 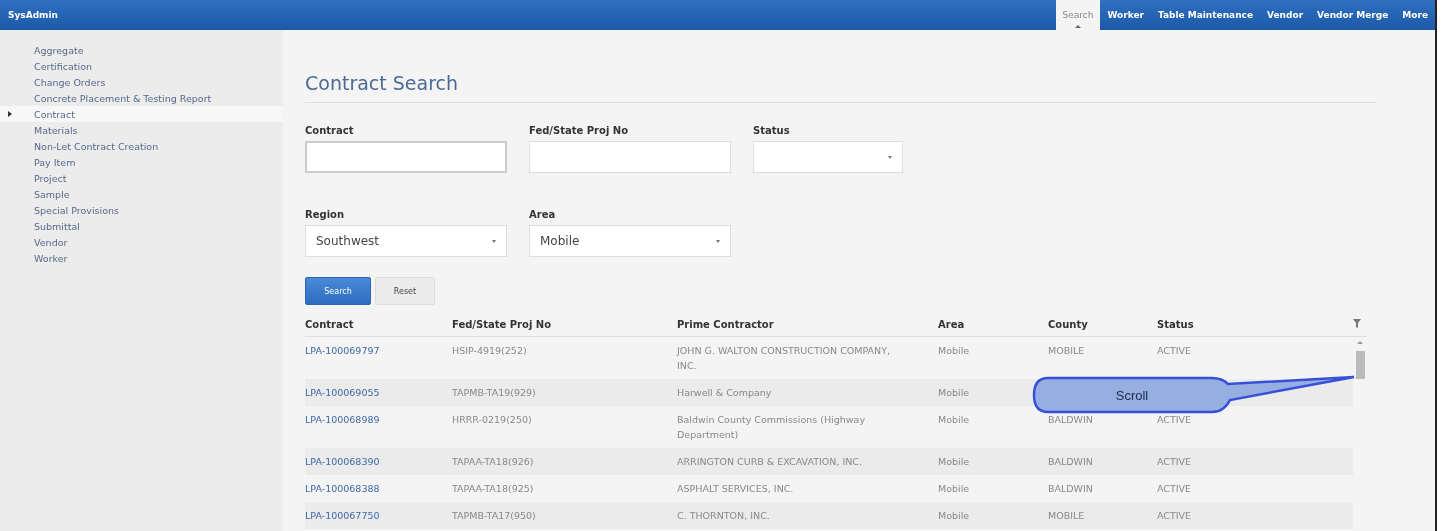 I want to click on sidebar-item: Concrete Placement & Testing Report, so click(x=141, y=98).